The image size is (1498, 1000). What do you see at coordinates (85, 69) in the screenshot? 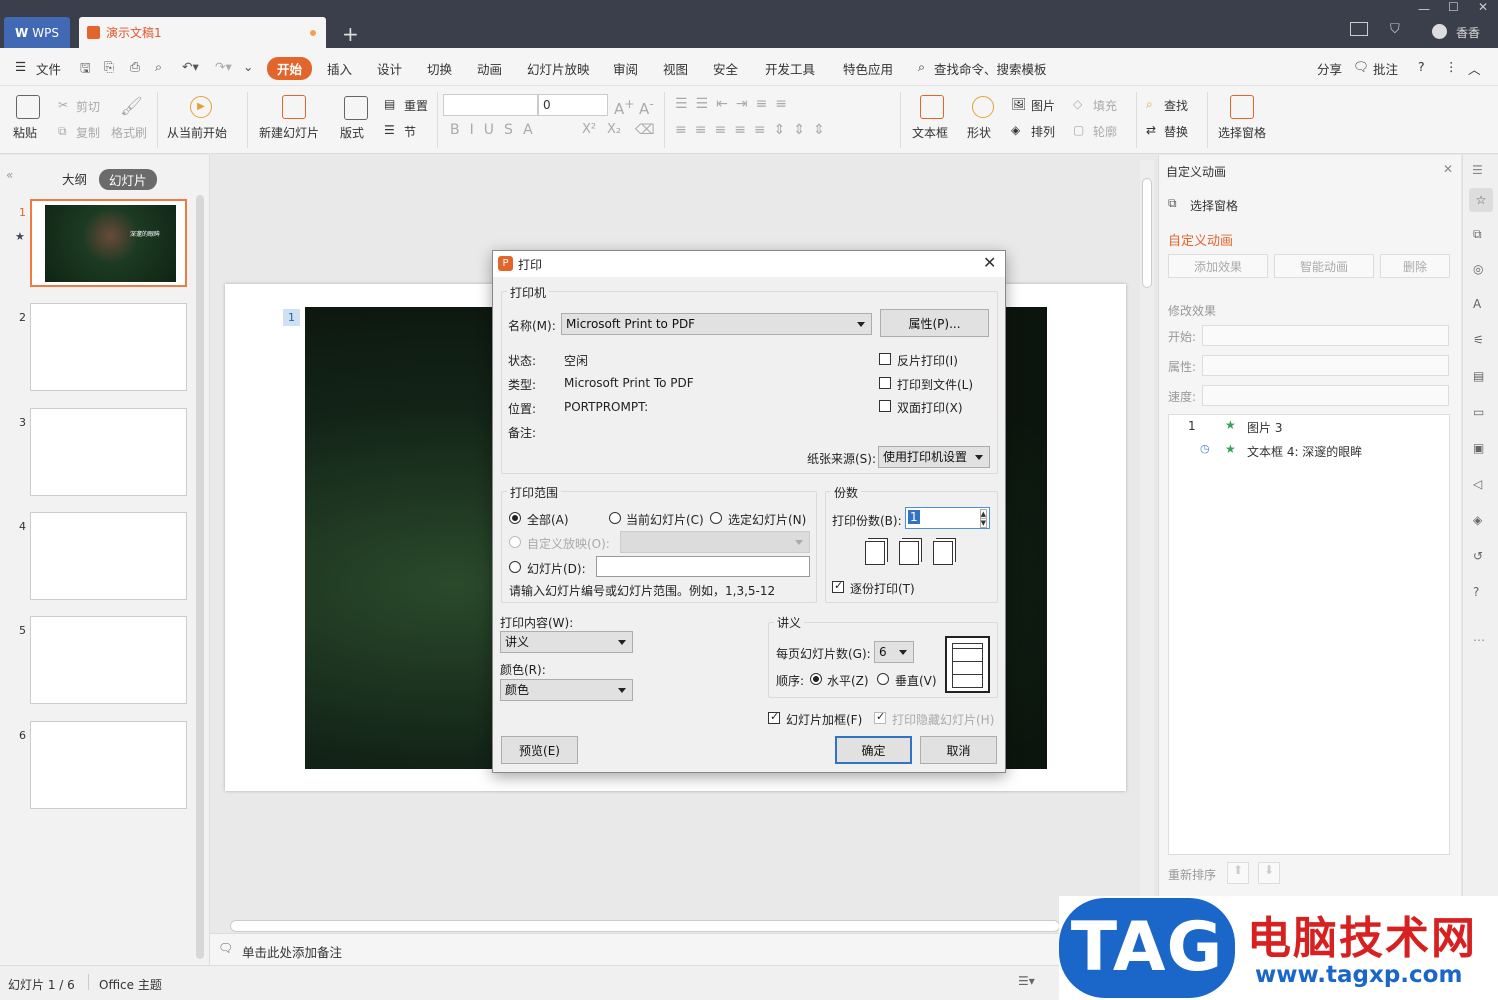
I see `save-icon: 🖫` at bounding box center [85, 69].